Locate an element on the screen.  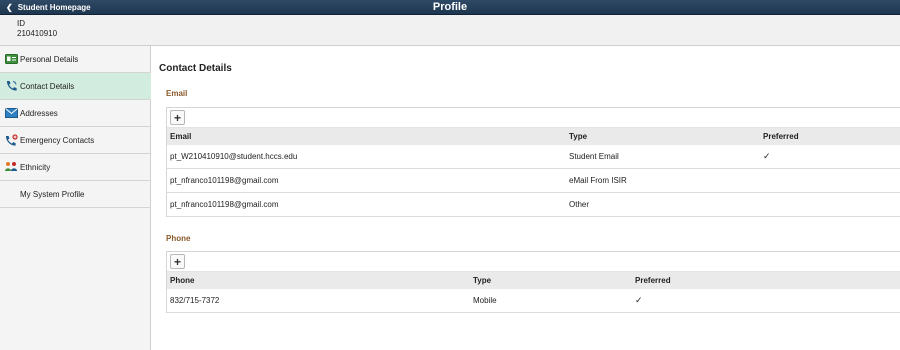
email-type: eMail From ISIR is located at coordinates (598, 180).